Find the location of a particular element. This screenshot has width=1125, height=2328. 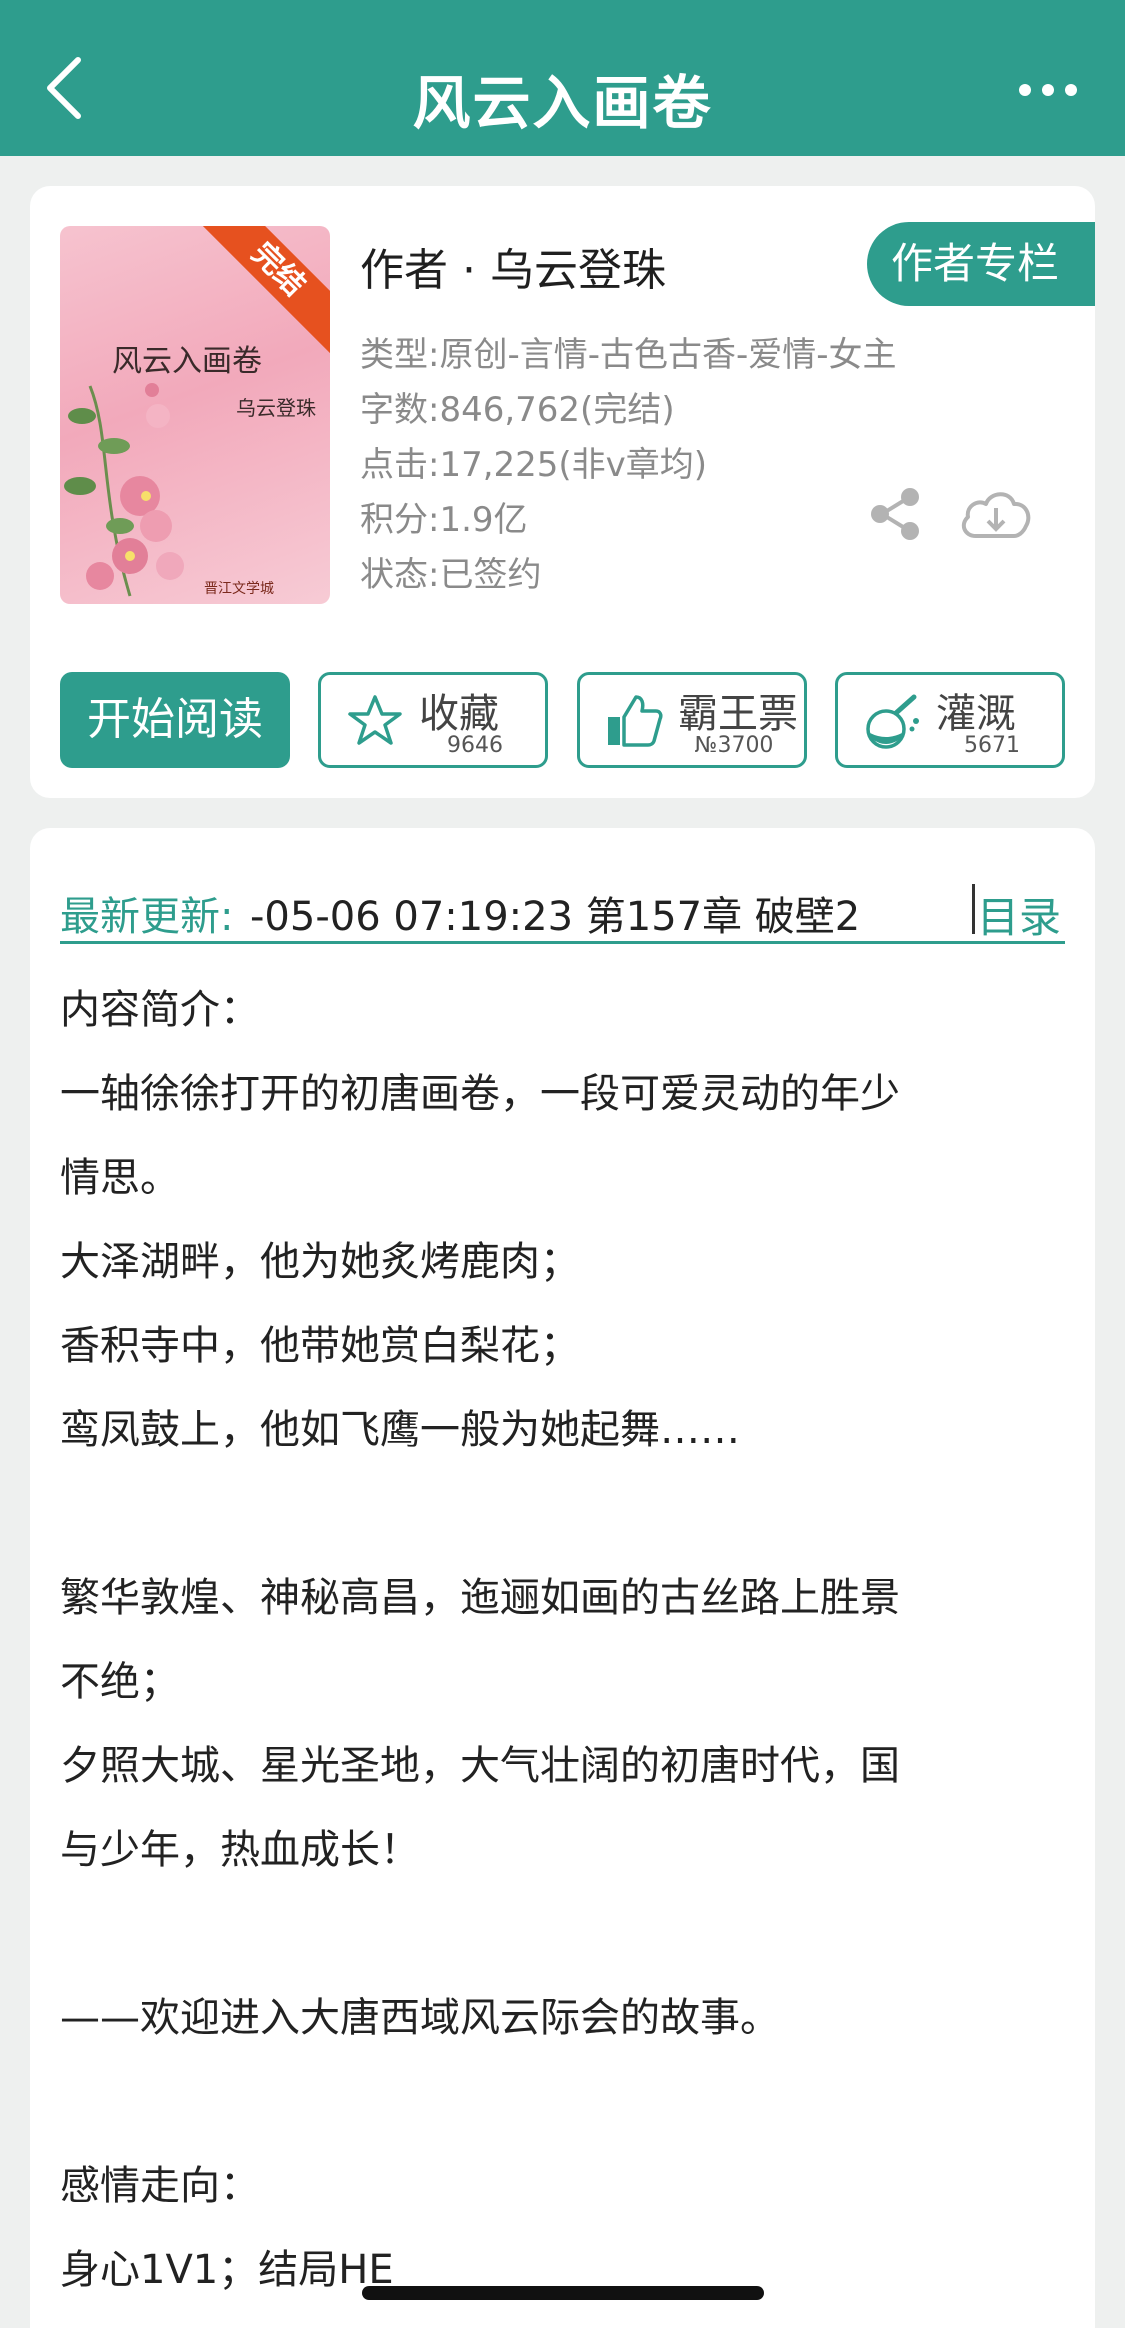

divider is located at coordinates (973, 909).